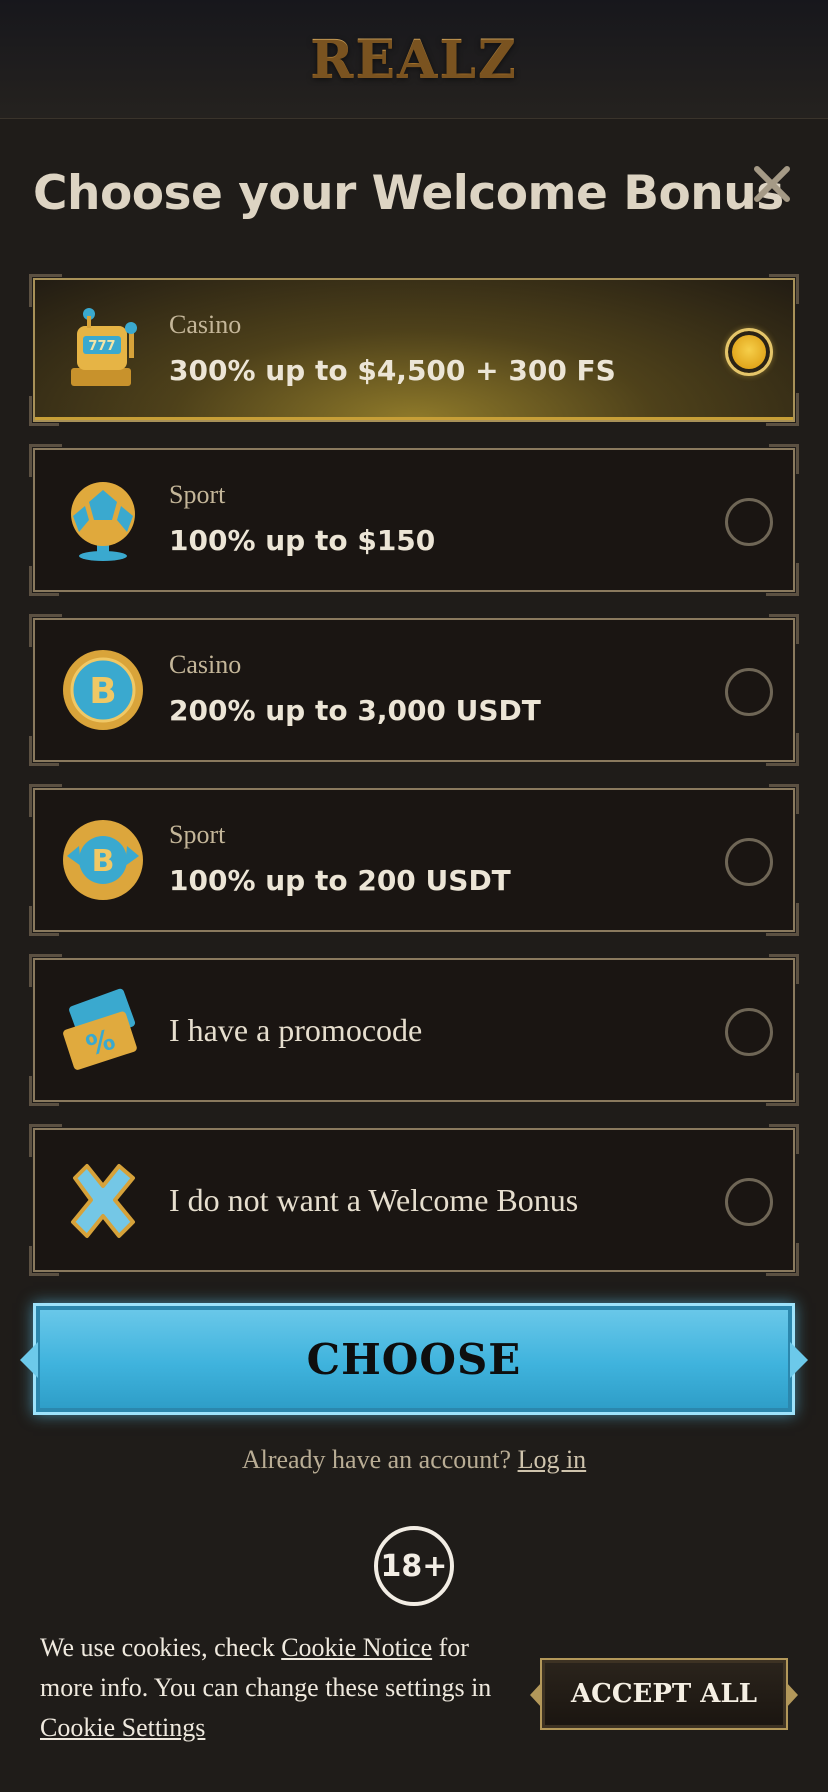  Describe the element at coordinates (355, 710) in the screenshot. I see `option-offer: 200% up to 3,000 USDT` at that location.